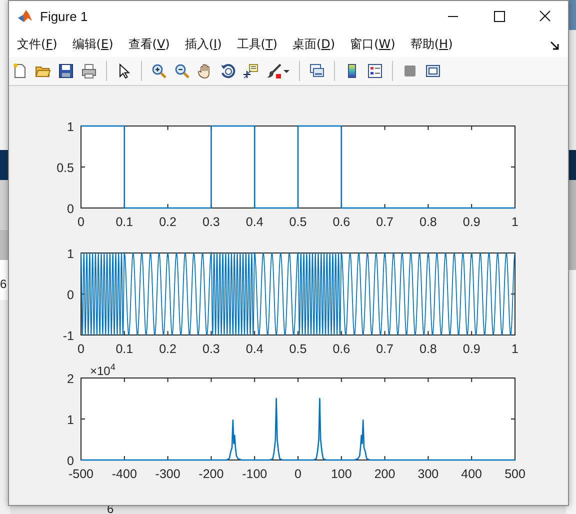 The width and height of the screenshot is (576, 514). What do you see at coordinates (37, 44) in the screenshot?
I see `menu-item: 文件(F)` at bounding box center [37, 44].